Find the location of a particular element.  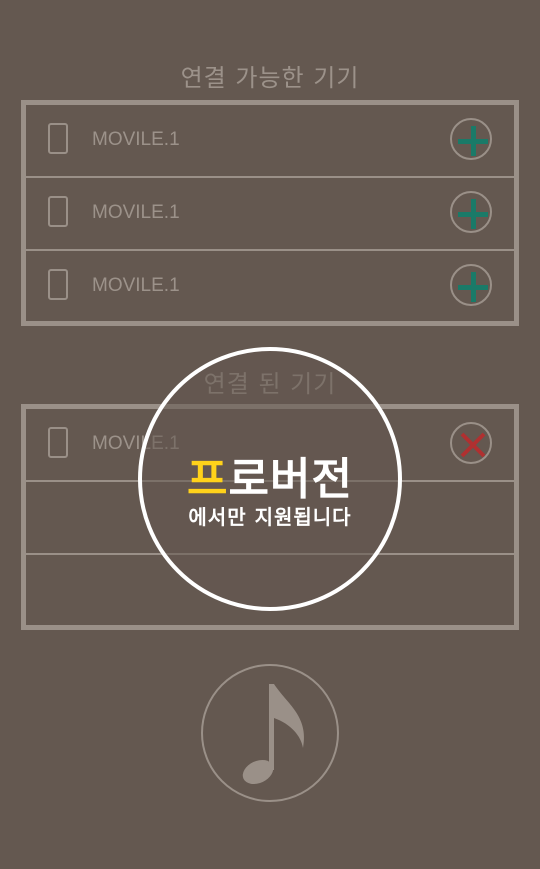

pro-title-rest: 로버전 is located at coordinates (290, 479).